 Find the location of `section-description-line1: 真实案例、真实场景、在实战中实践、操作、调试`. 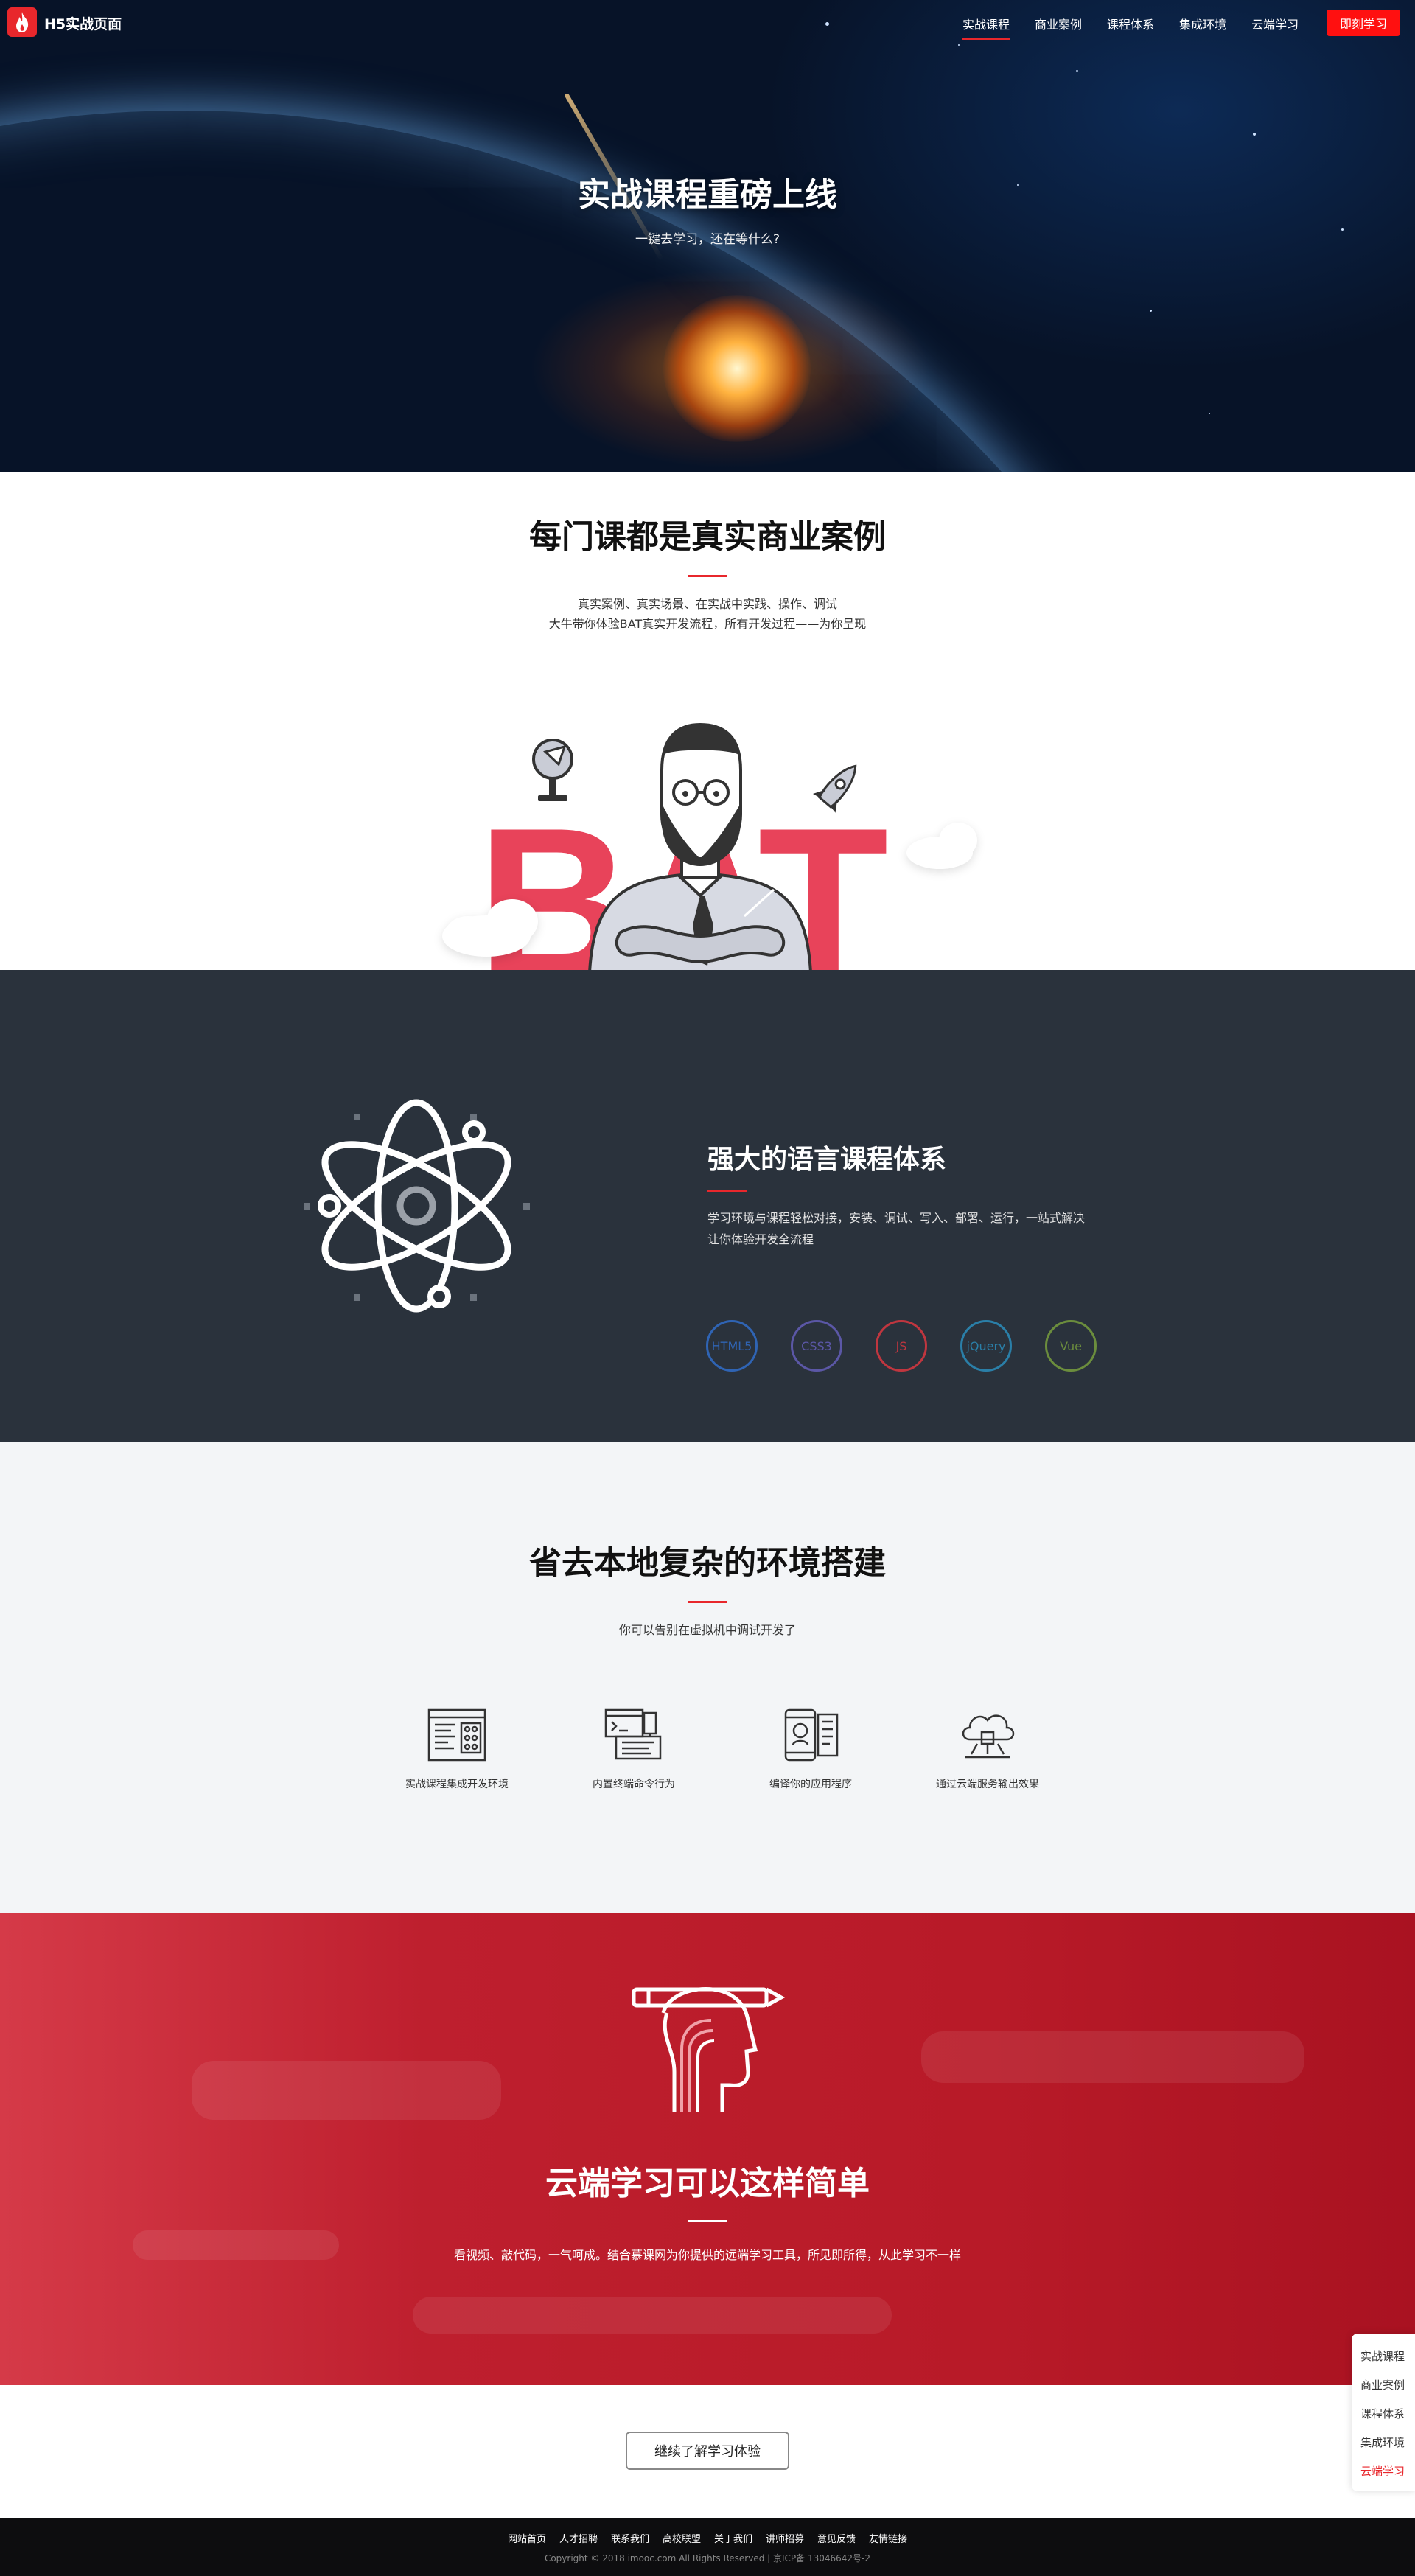

section-description-line1: 真实案例、真实场景、在实战中实践、操作、调试 is located at coordinates (707, 604).